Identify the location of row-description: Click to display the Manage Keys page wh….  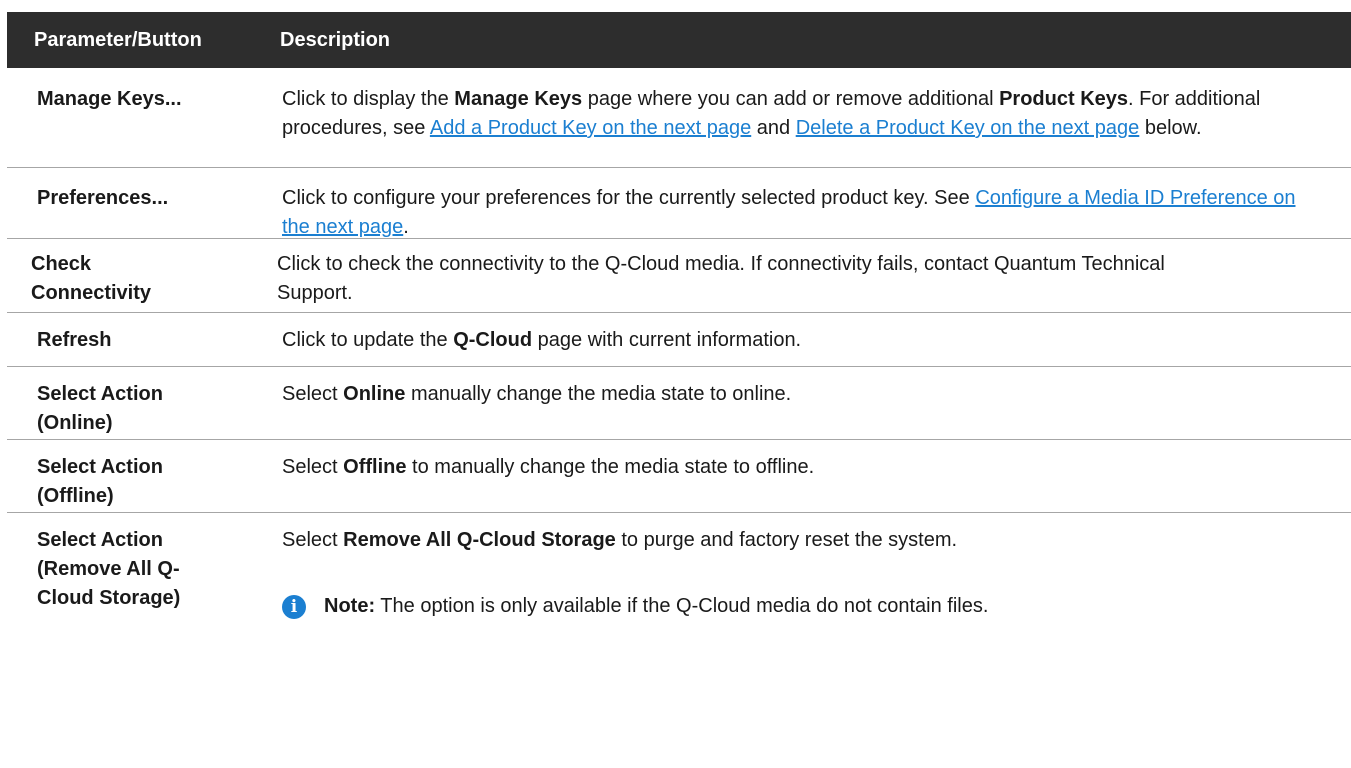
(771, 113).